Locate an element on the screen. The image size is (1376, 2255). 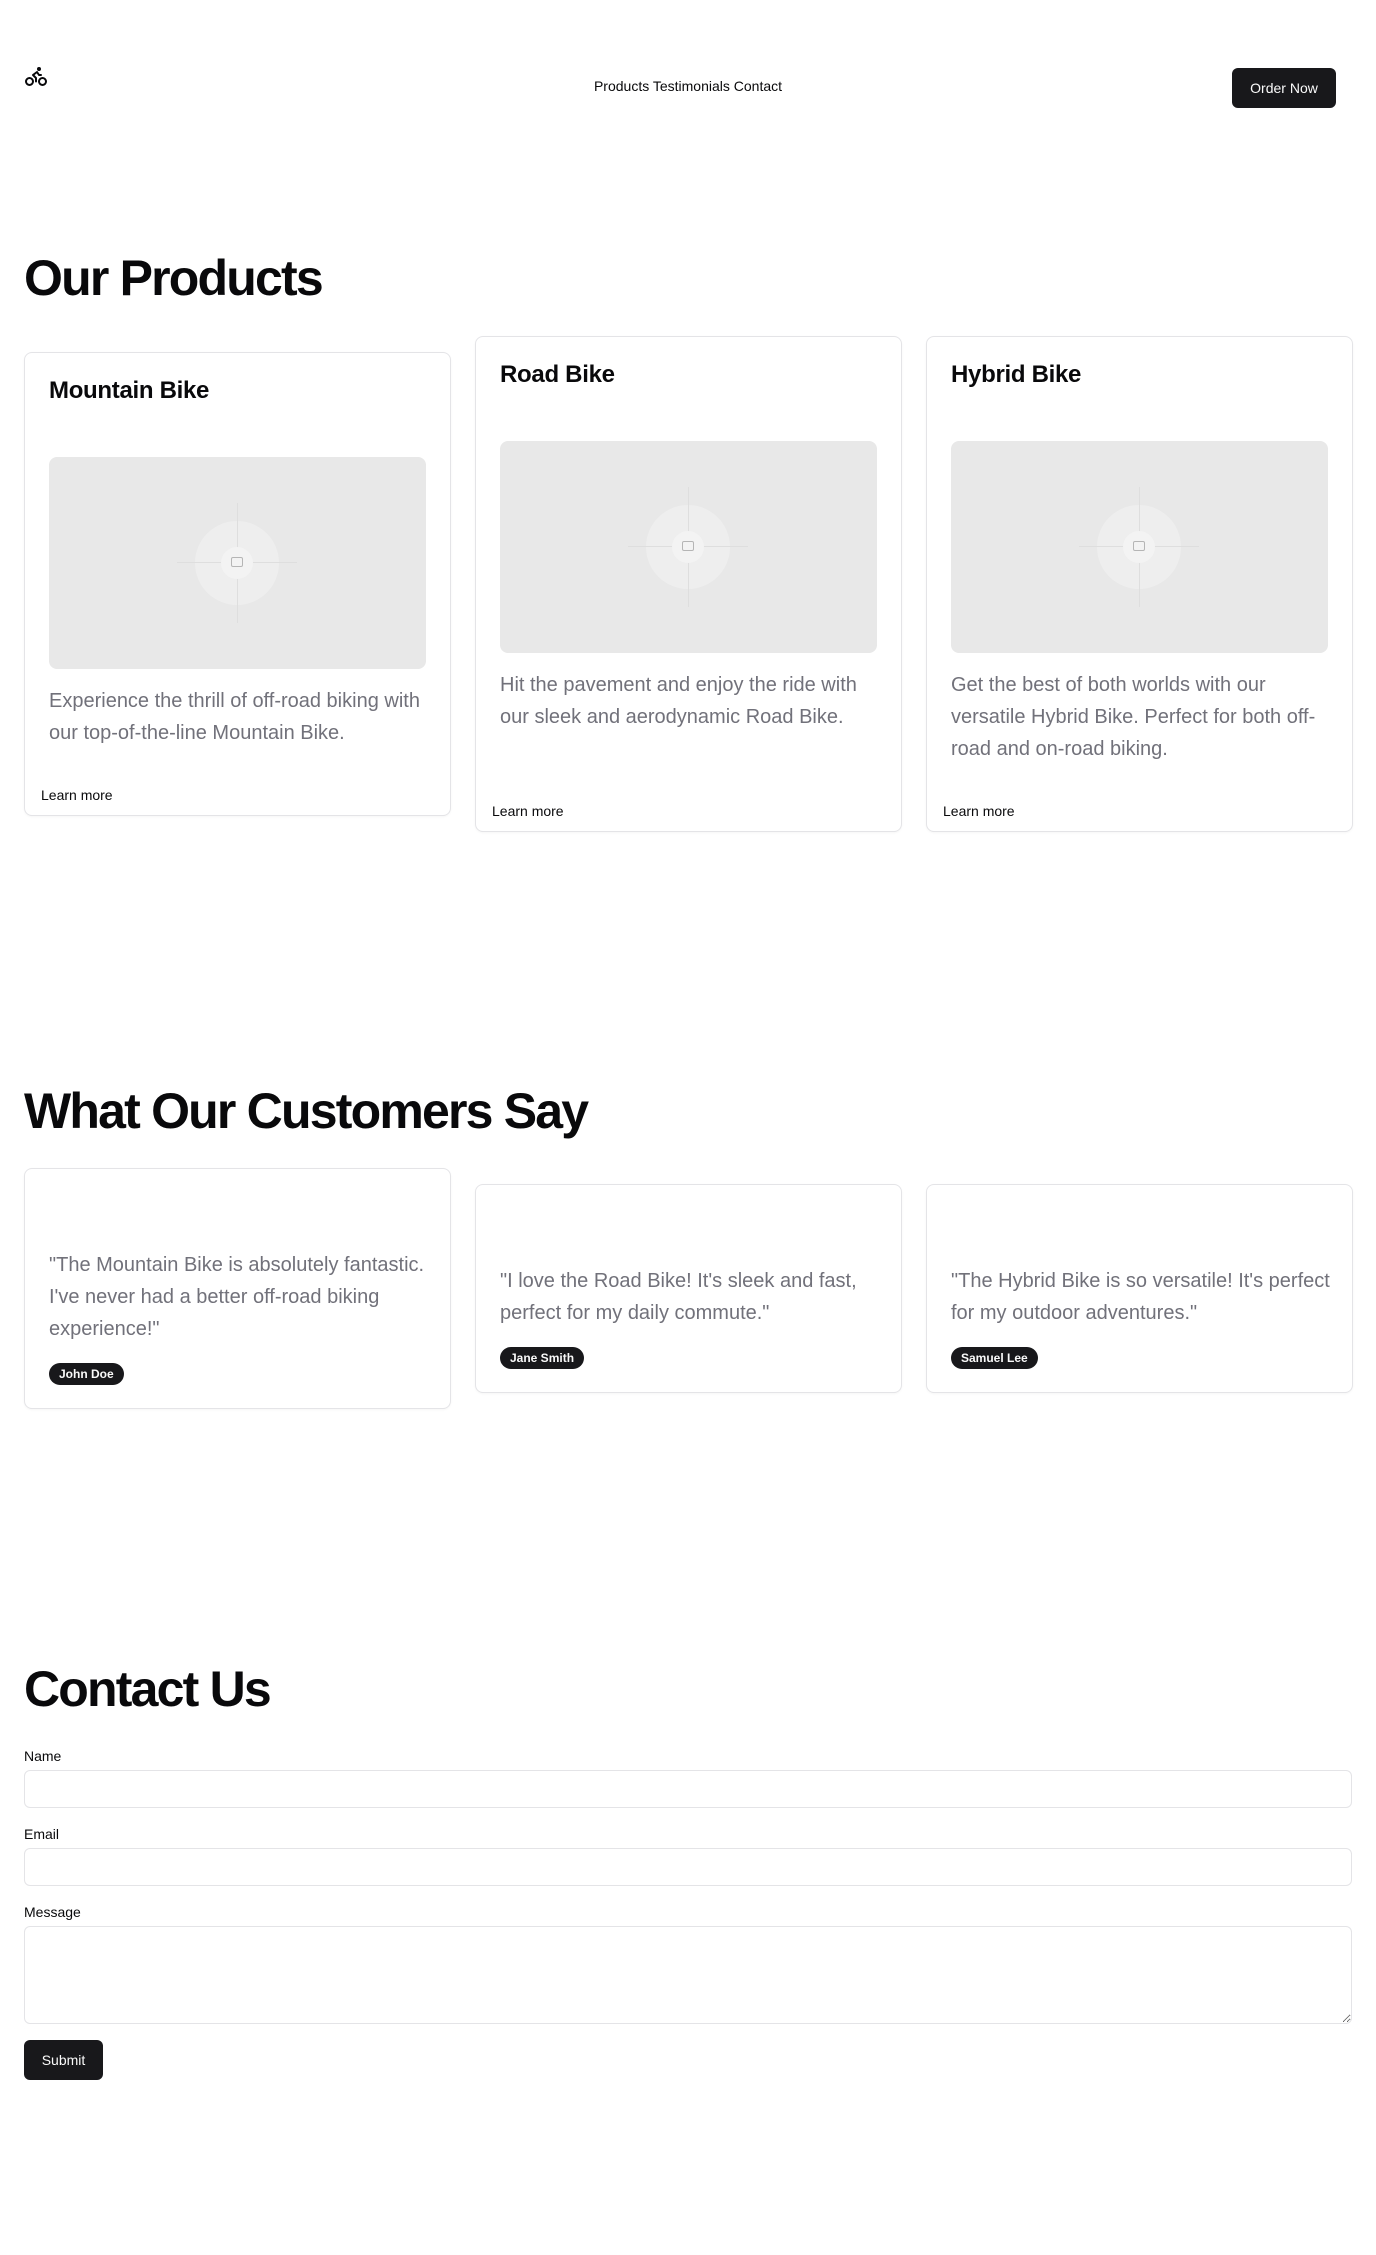
product-title: Road Bike is located at coordinates (557, 374).